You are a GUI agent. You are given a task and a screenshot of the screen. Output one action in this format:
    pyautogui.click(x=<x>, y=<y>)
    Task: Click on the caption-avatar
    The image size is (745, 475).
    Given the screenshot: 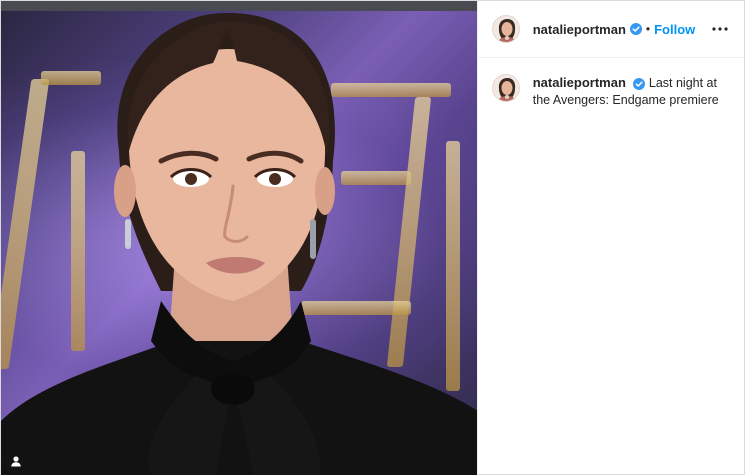 What is the action you would take?
    pyautogui.click(x=505, y=88)
    